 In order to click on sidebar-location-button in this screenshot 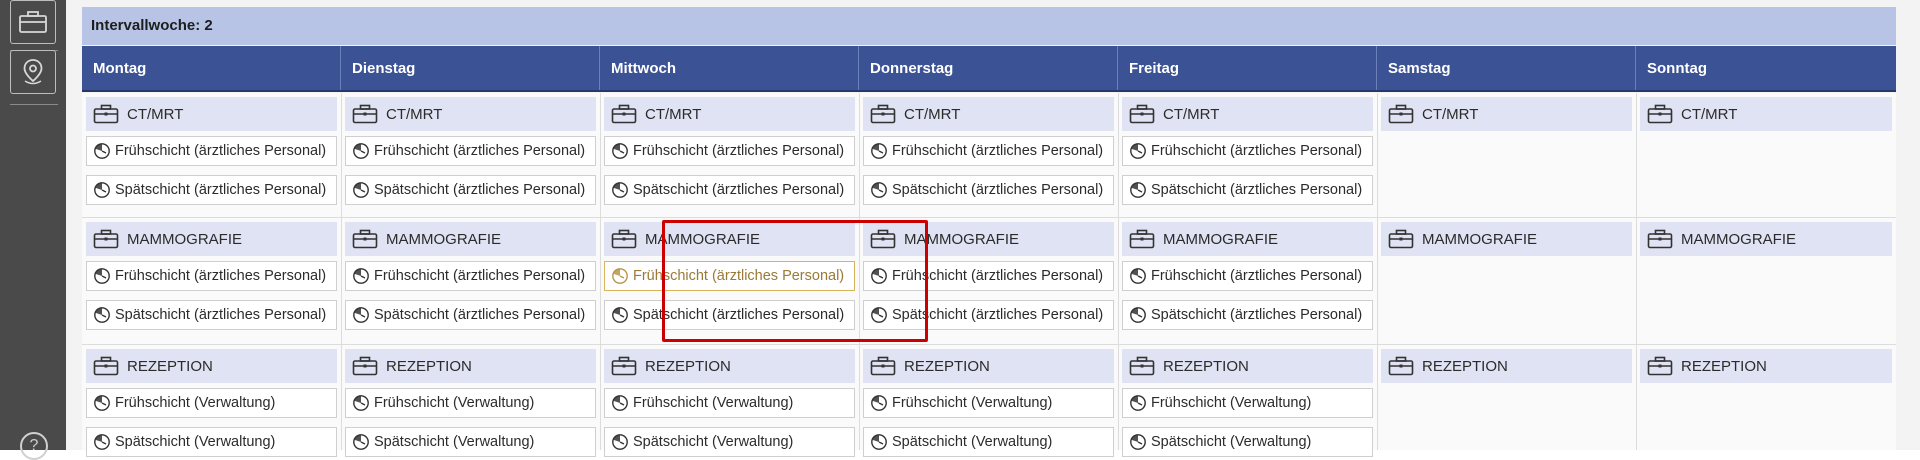, I will do `click(33, 72)`.